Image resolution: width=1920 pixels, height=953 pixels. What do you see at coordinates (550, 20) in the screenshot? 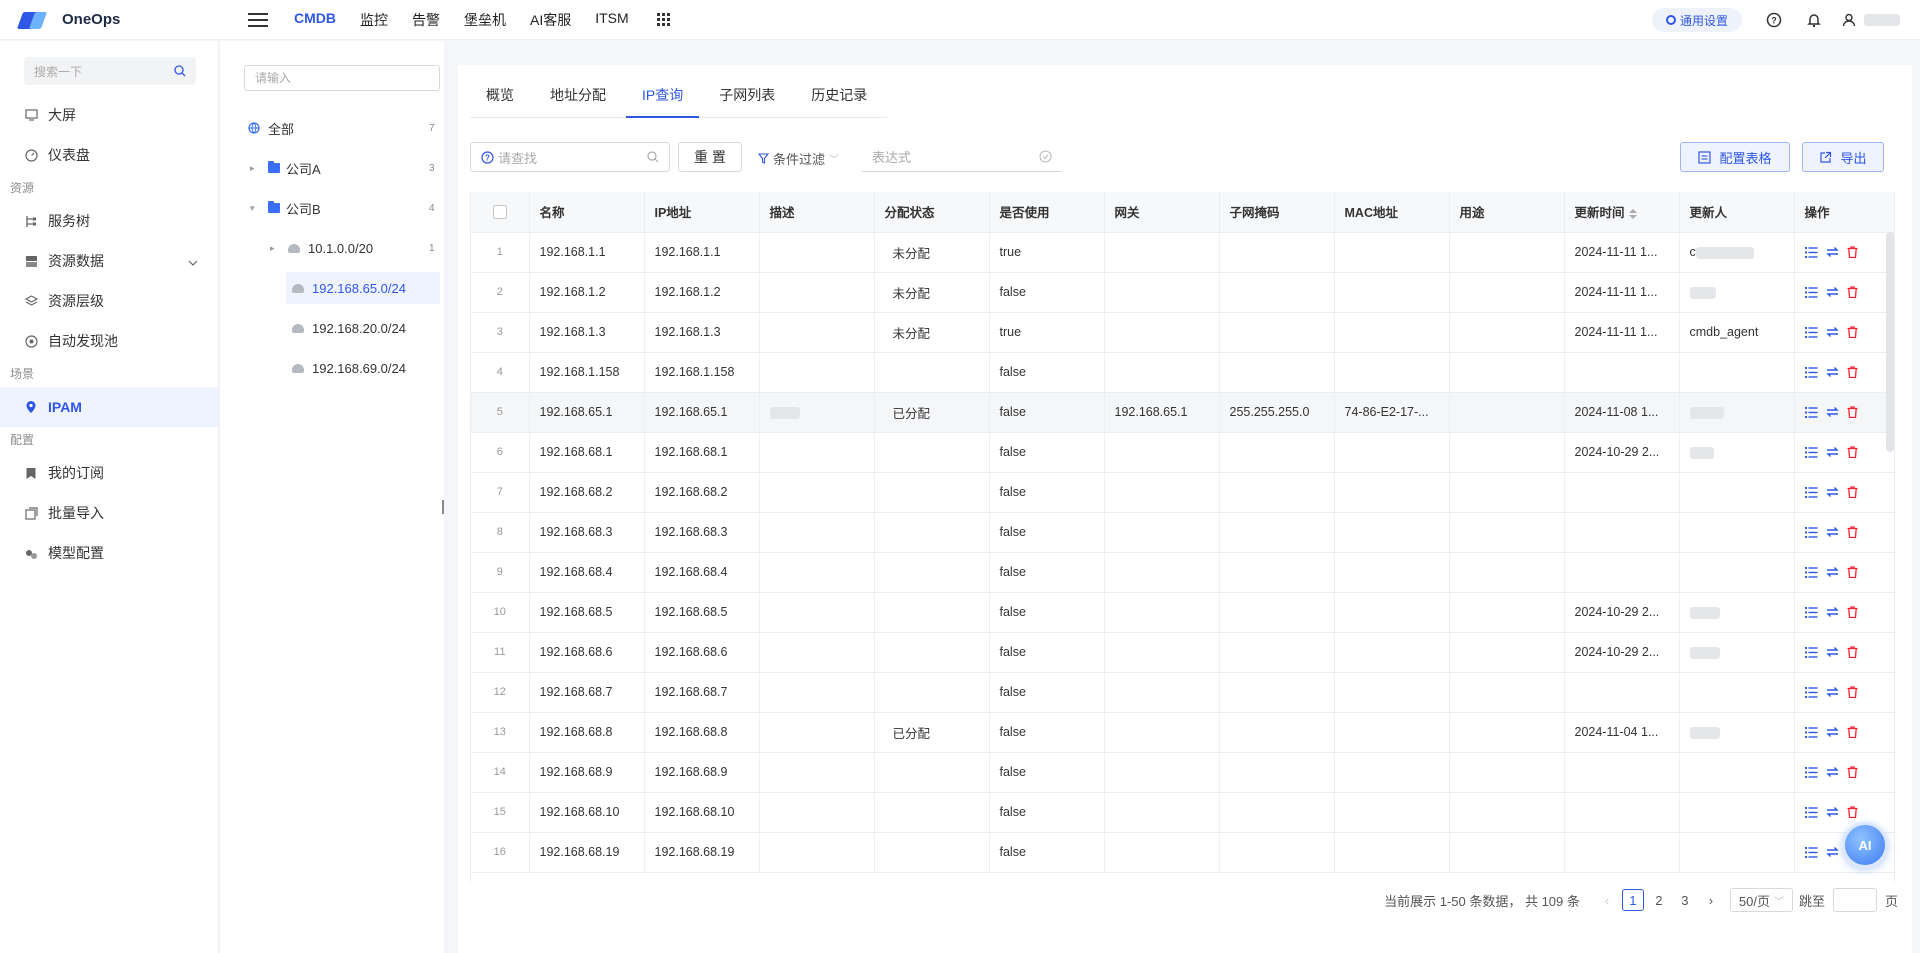
I see `topnav-item: AI客服` at bounding box center [550, 20].